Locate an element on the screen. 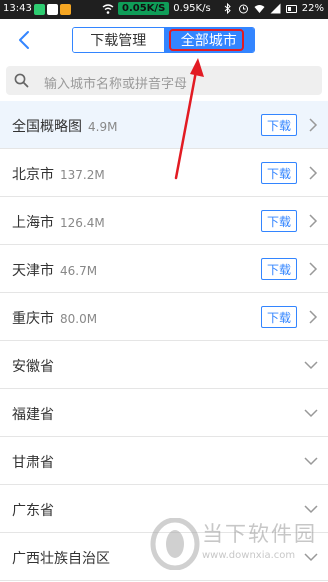 The width and height of the screenshot is (328, 582). city-name: 上海市 126.4M is located at coordinates (58, 222).